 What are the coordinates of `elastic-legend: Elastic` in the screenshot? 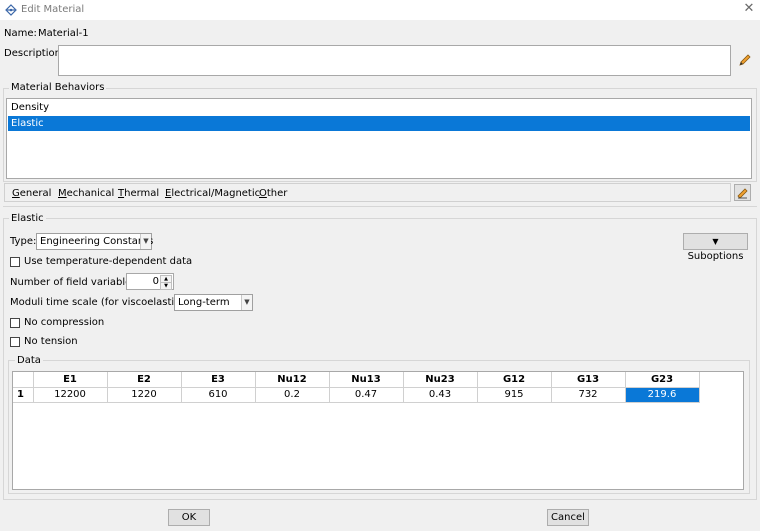 It's located at (27, 218).